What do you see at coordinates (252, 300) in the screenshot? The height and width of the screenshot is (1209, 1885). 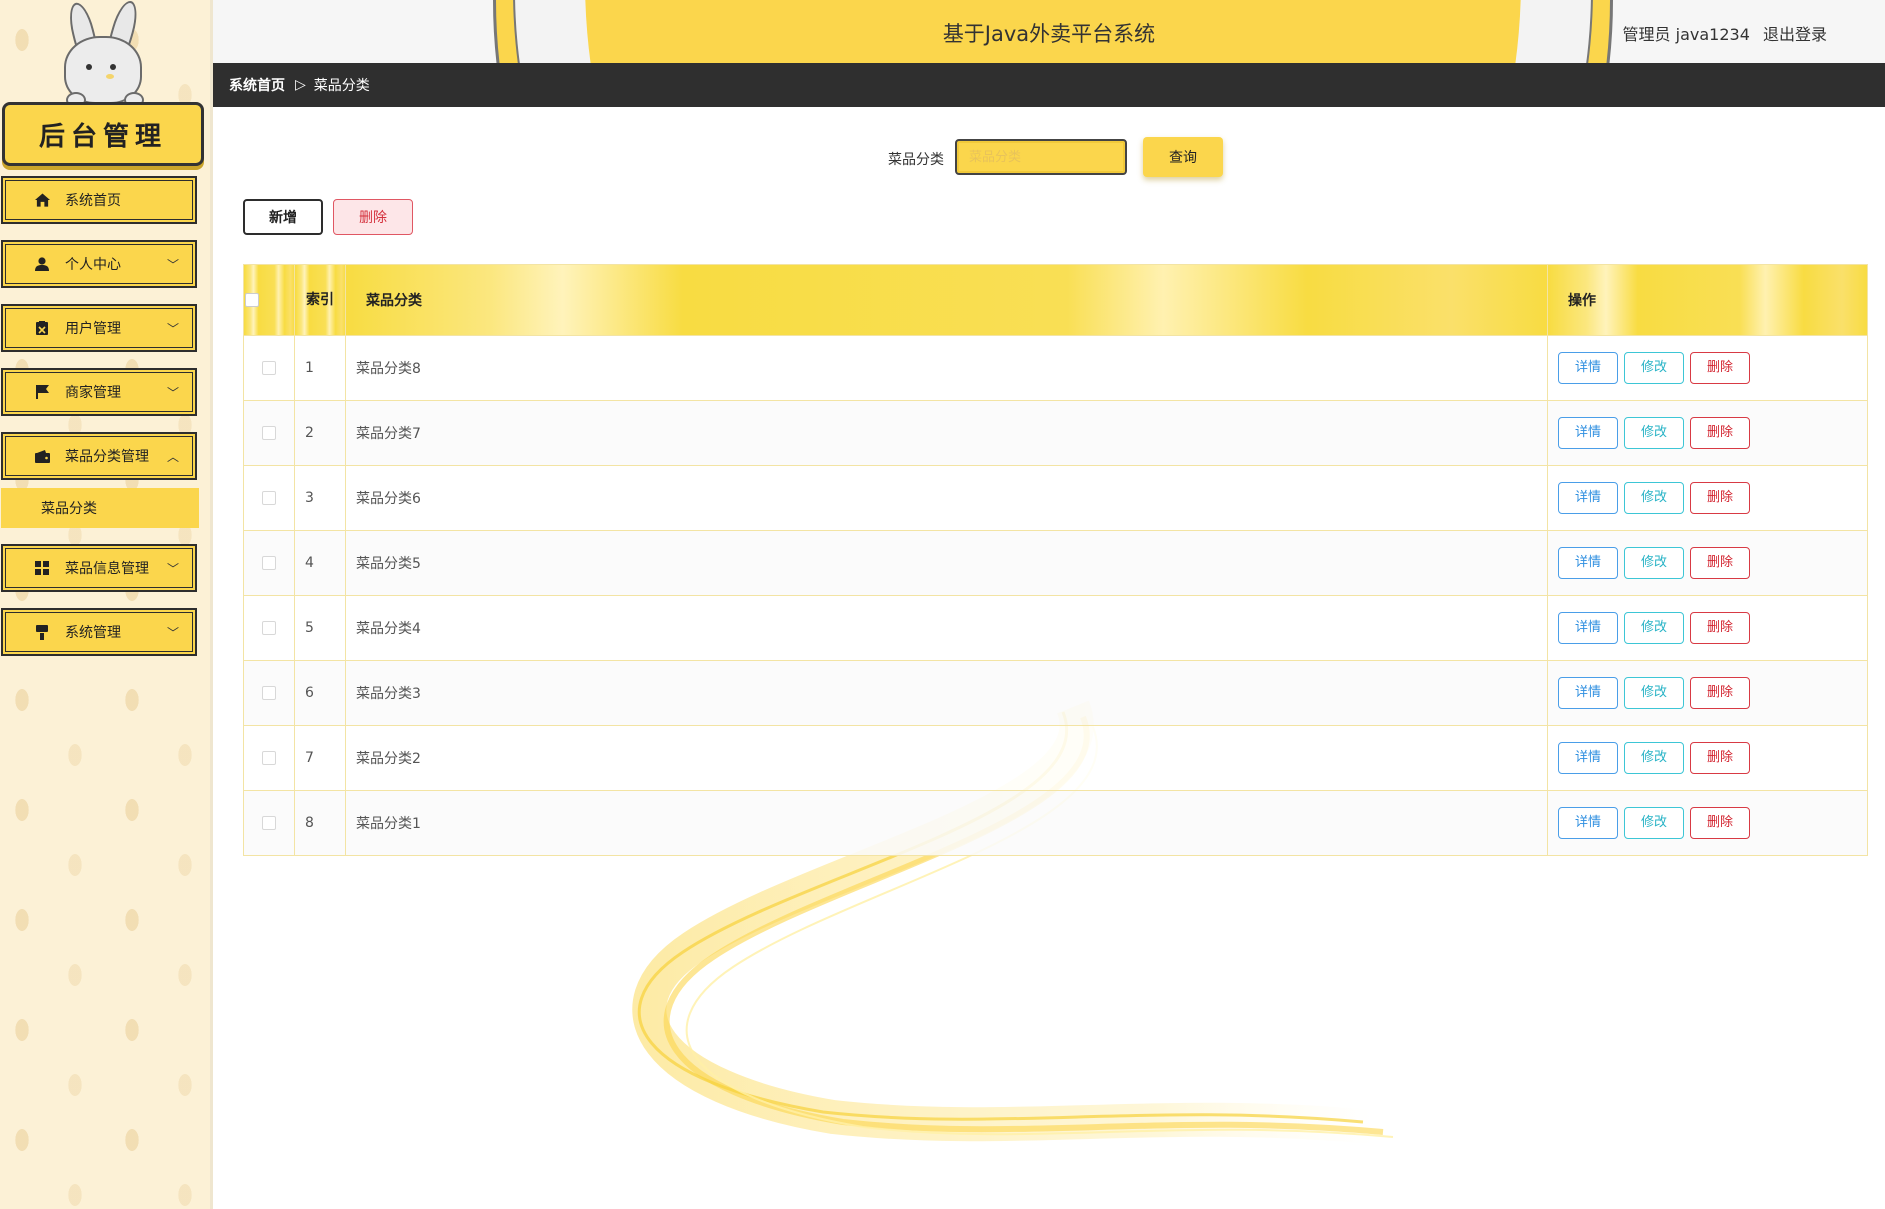 I see `select-all-checkbox` at bounding box center [252, 300].